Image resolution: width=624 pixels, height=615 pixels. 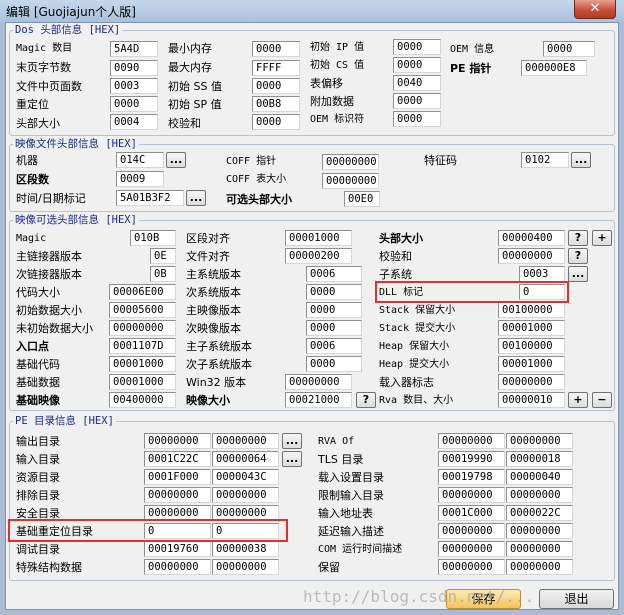 I want to click on major-linker-field: 0E, so click(x=163, y=256).